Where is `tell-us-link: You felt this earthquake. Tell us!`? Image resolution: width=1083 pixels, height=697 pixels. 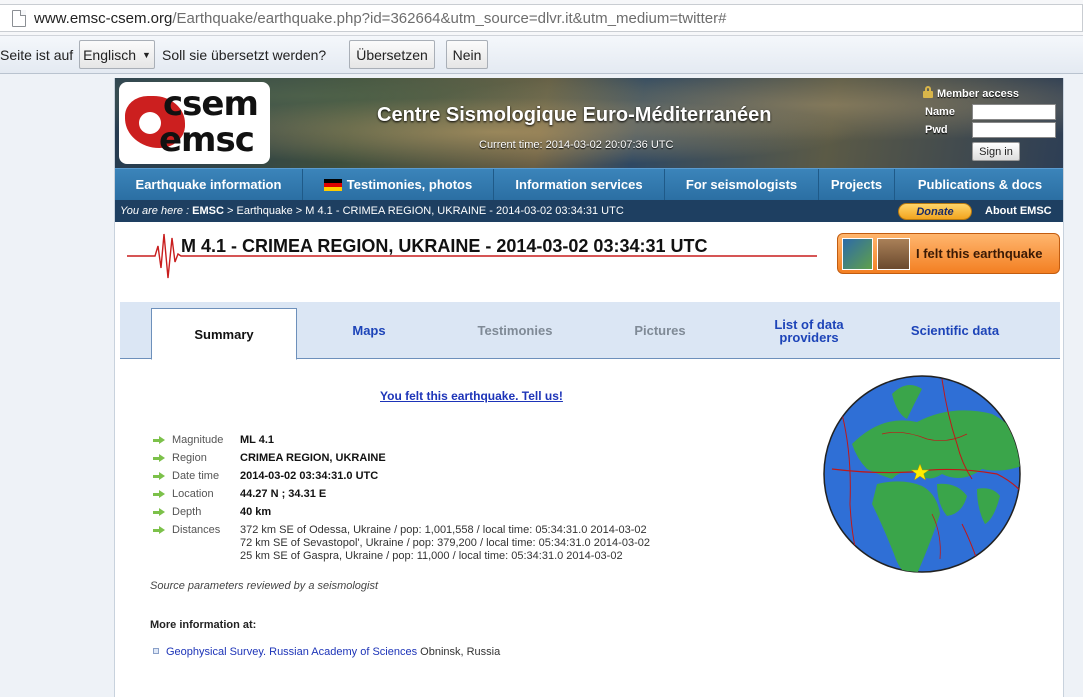 tell-us-link: You felt this earthquake. Tell us! is located at coordinates (471, 396).